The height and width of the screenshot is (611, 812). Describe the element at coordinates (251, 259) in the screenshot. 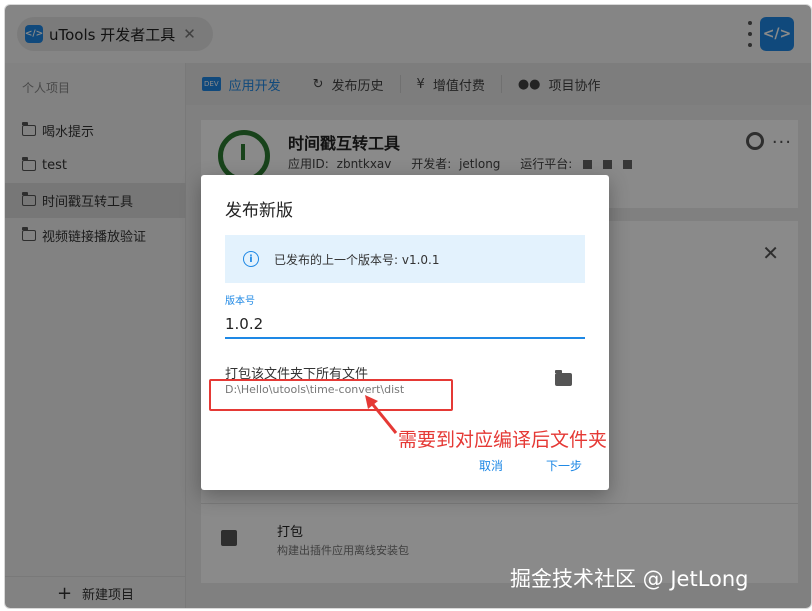

I see `info-icon: i` at that location.